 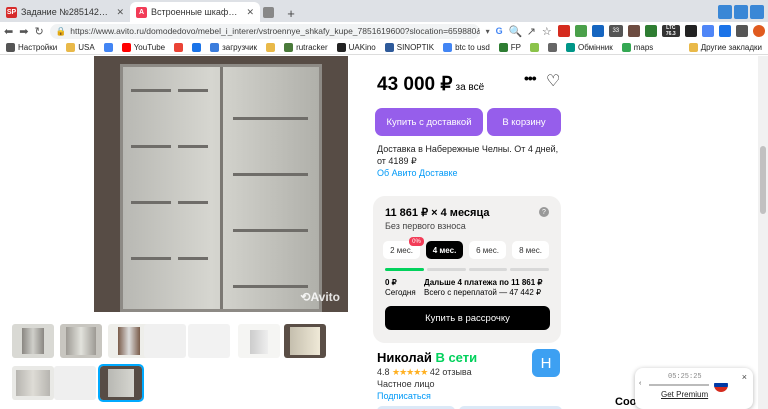 I want to click on bookmark-item: maps, so click(x=637, y=47).